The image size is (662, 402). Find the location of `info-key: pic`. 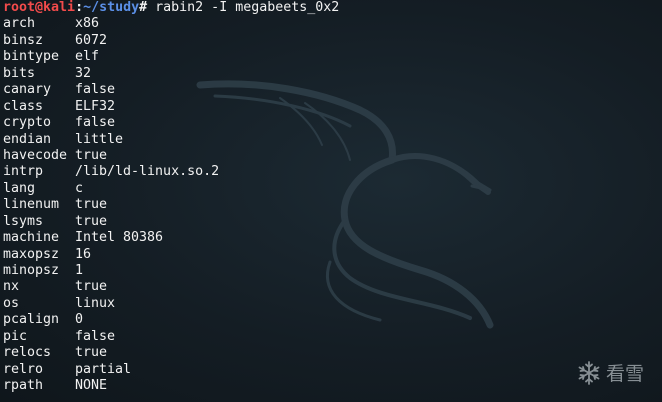

info-key: pic is located at coordinates (15, 336).